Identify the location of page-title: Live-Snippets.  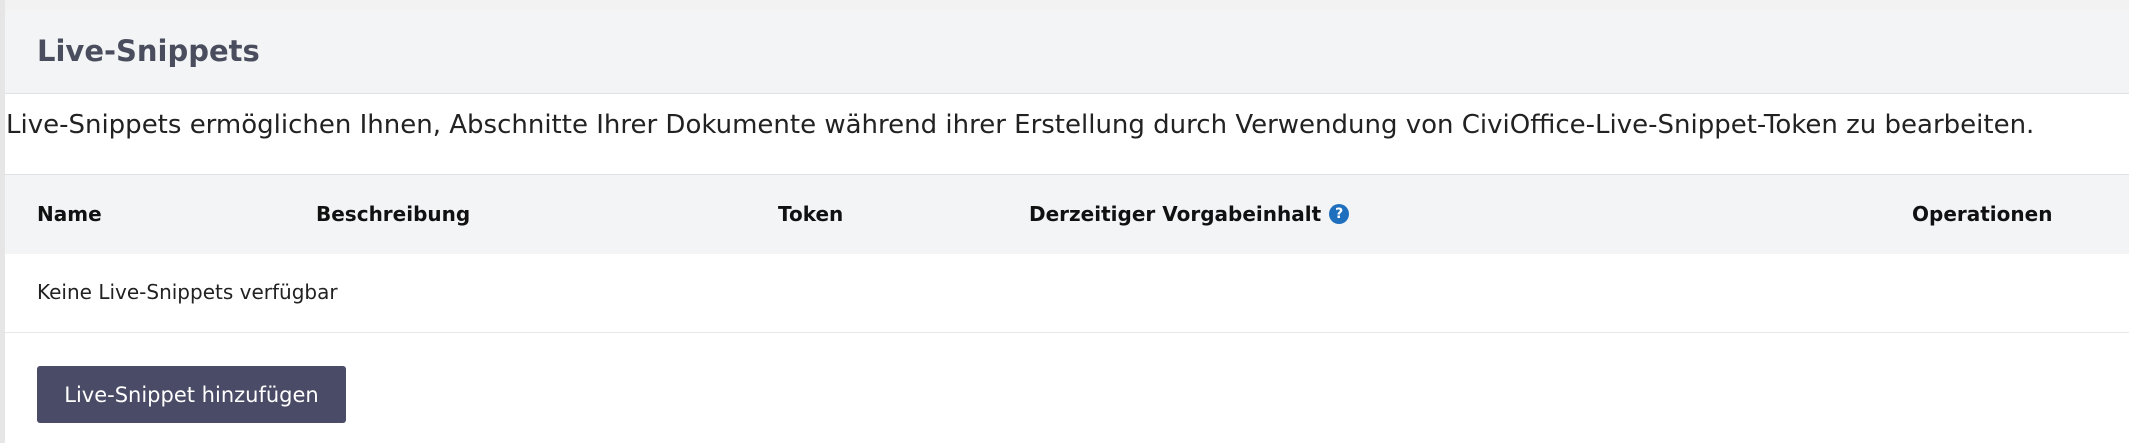
(148, 51).